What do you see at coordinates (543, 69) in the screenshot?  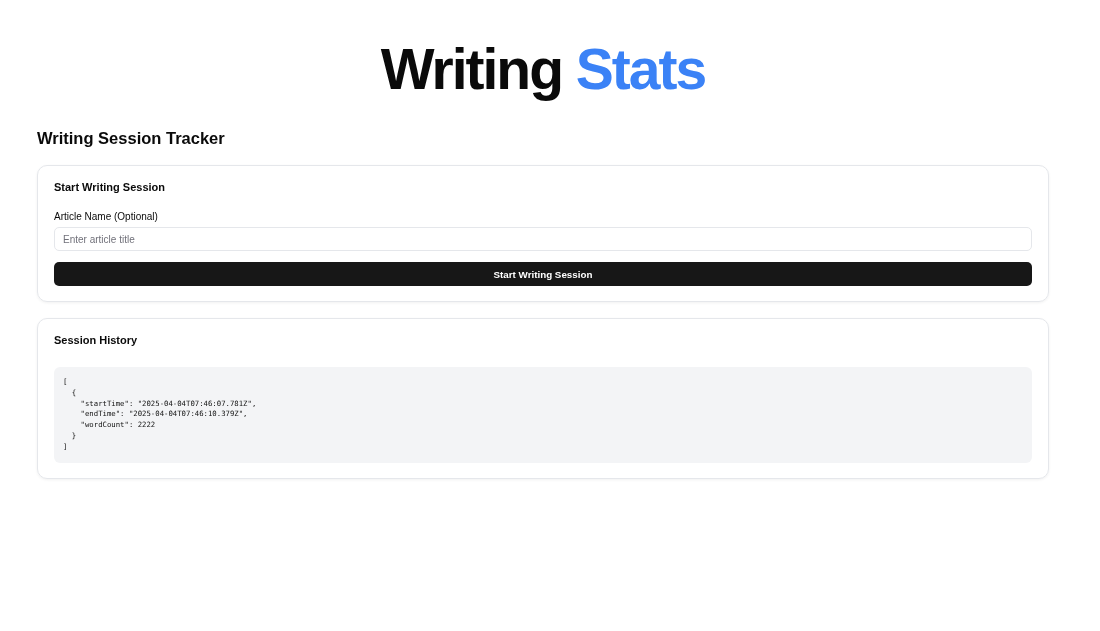 I see `page-title: Writing Stats` at bounding box center [543, 69].